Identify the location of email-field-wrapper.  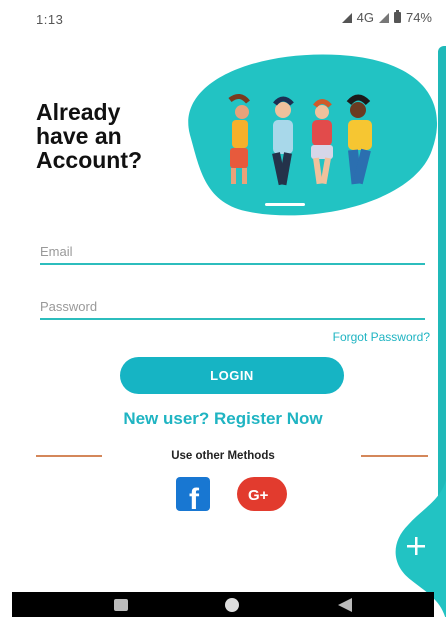
(232, 254).